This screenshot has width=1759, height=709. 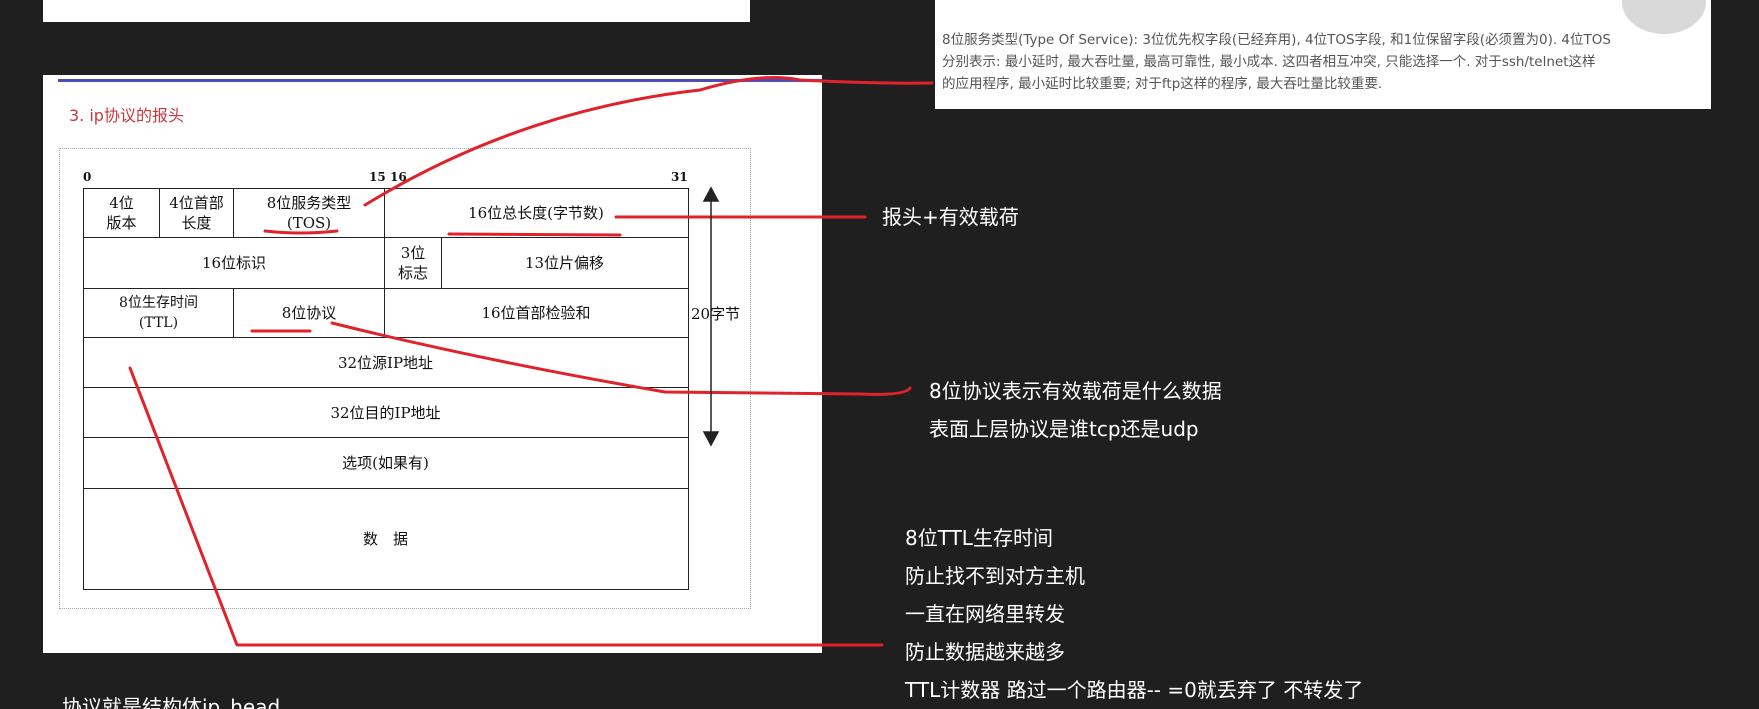 What do you see at coordinates (648, 141) in the screenshot?
I see `tos-to-note-connector` at bounding box center [648, 141].